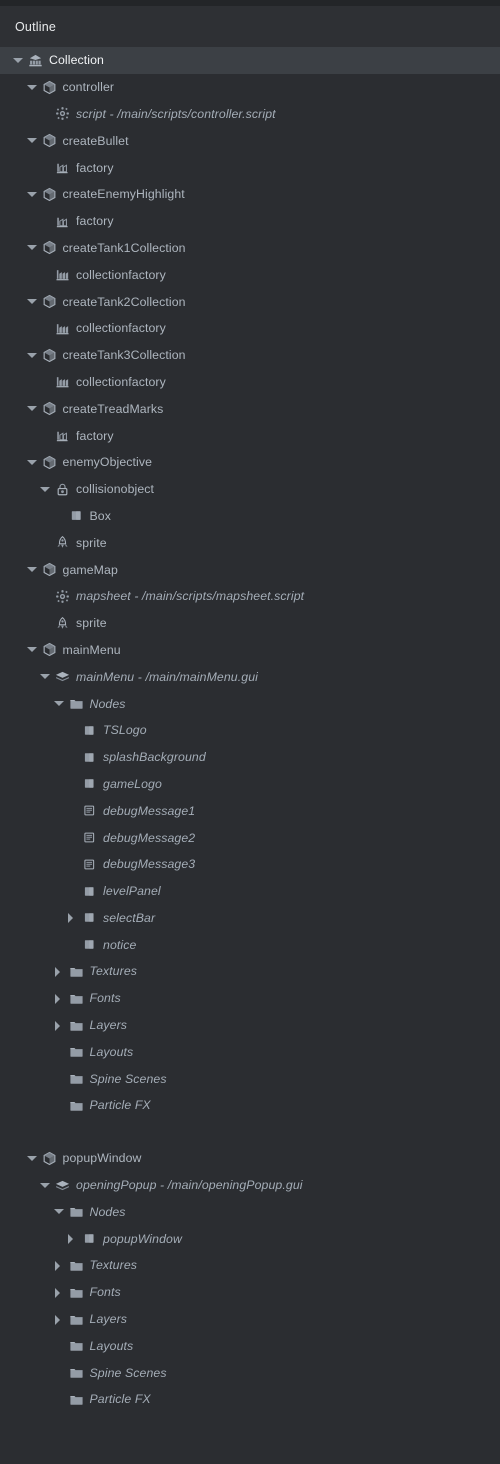 The height and width of the screenshot is (1464, 500). I want to click on tree-row: createTank1Collection, so click(250, 248).